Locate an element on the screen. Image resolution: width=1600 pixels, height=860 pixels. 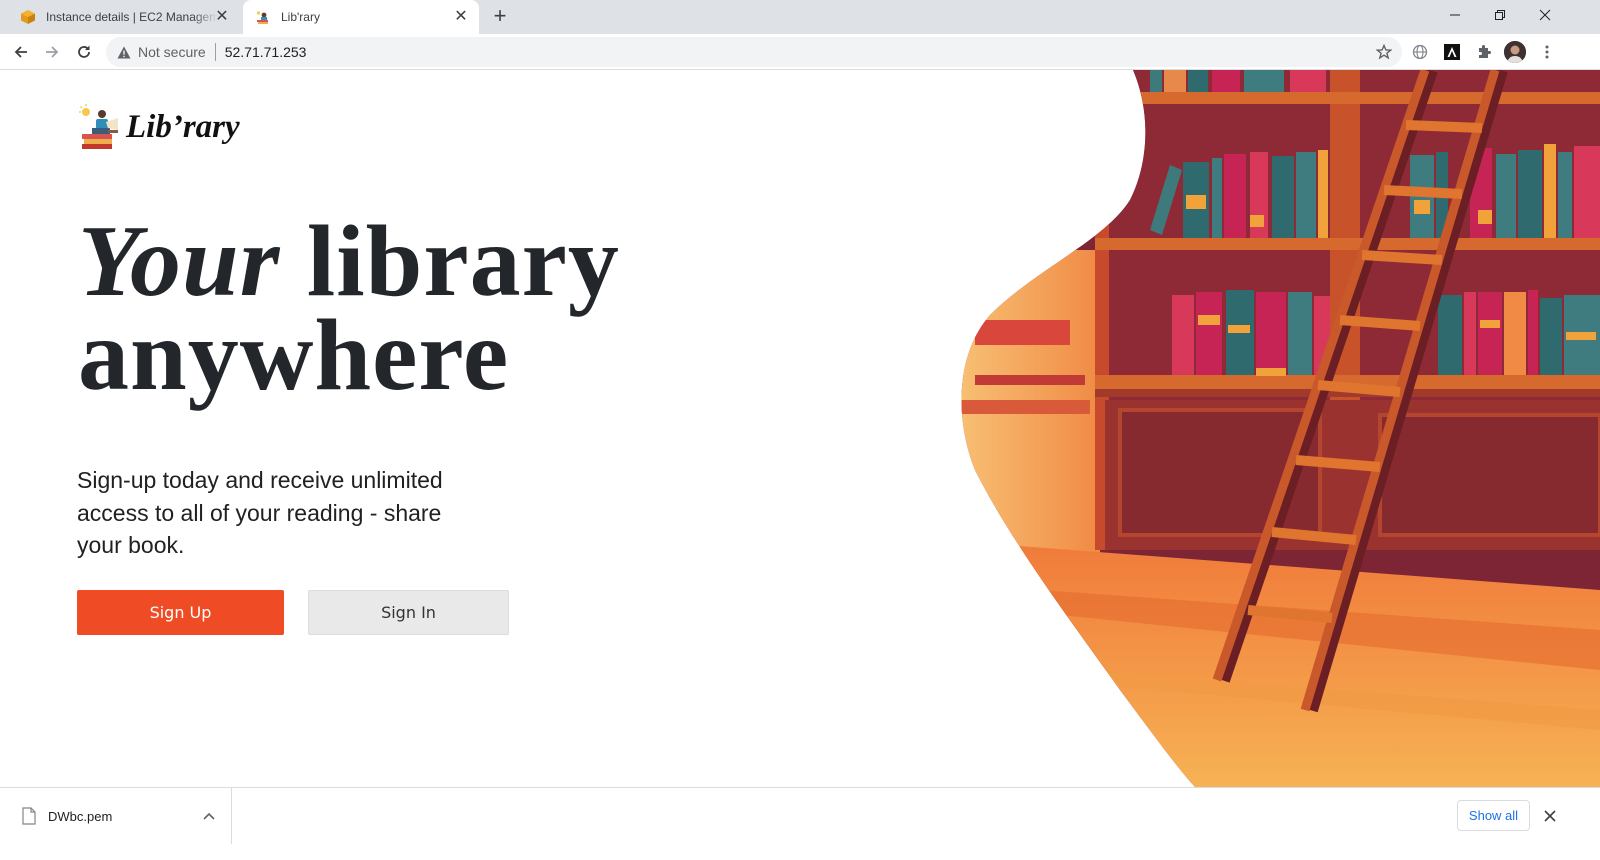
close-shelf-icon is located at coordinates (1550, 816).